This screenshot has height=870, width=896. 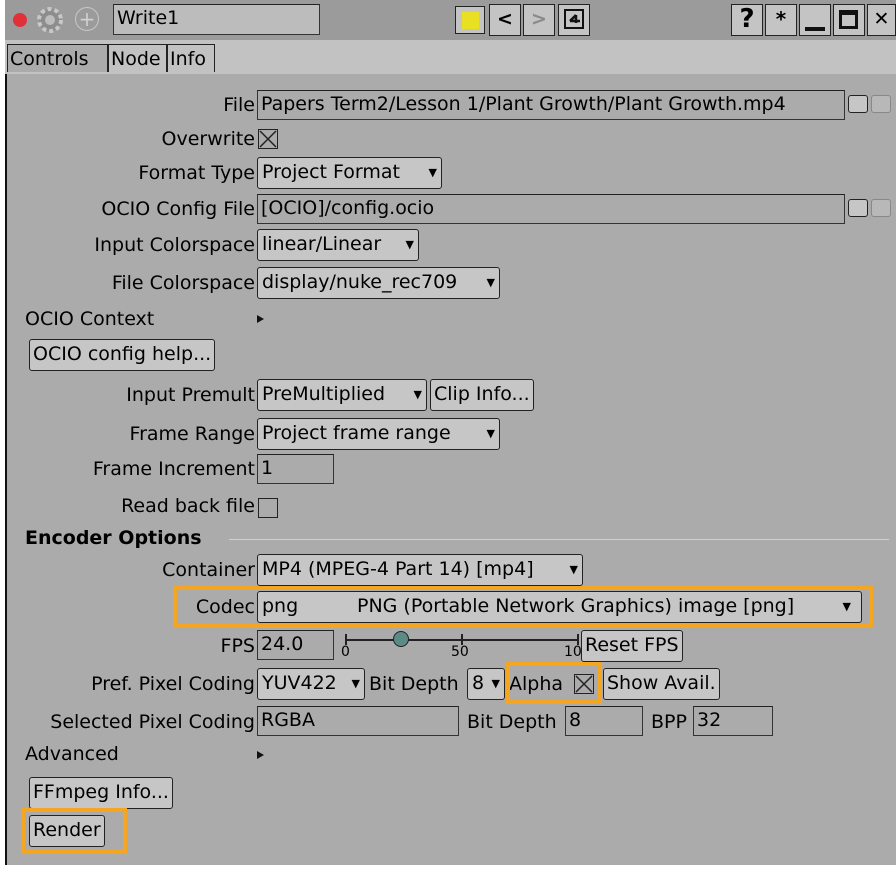 I want to click on container-label: Container, so click(x=208, y=570).